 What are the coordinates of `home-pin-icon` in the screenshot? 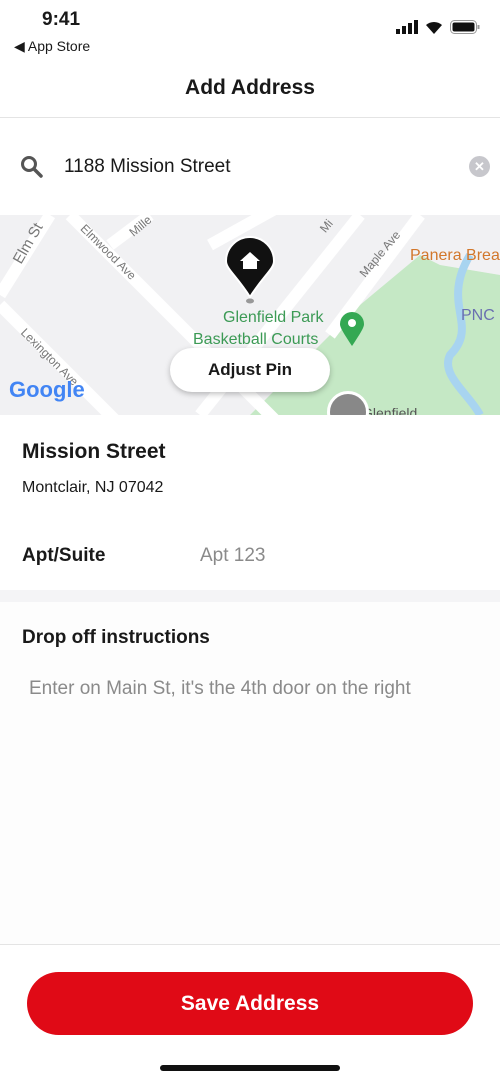 It's located at (250, 271).